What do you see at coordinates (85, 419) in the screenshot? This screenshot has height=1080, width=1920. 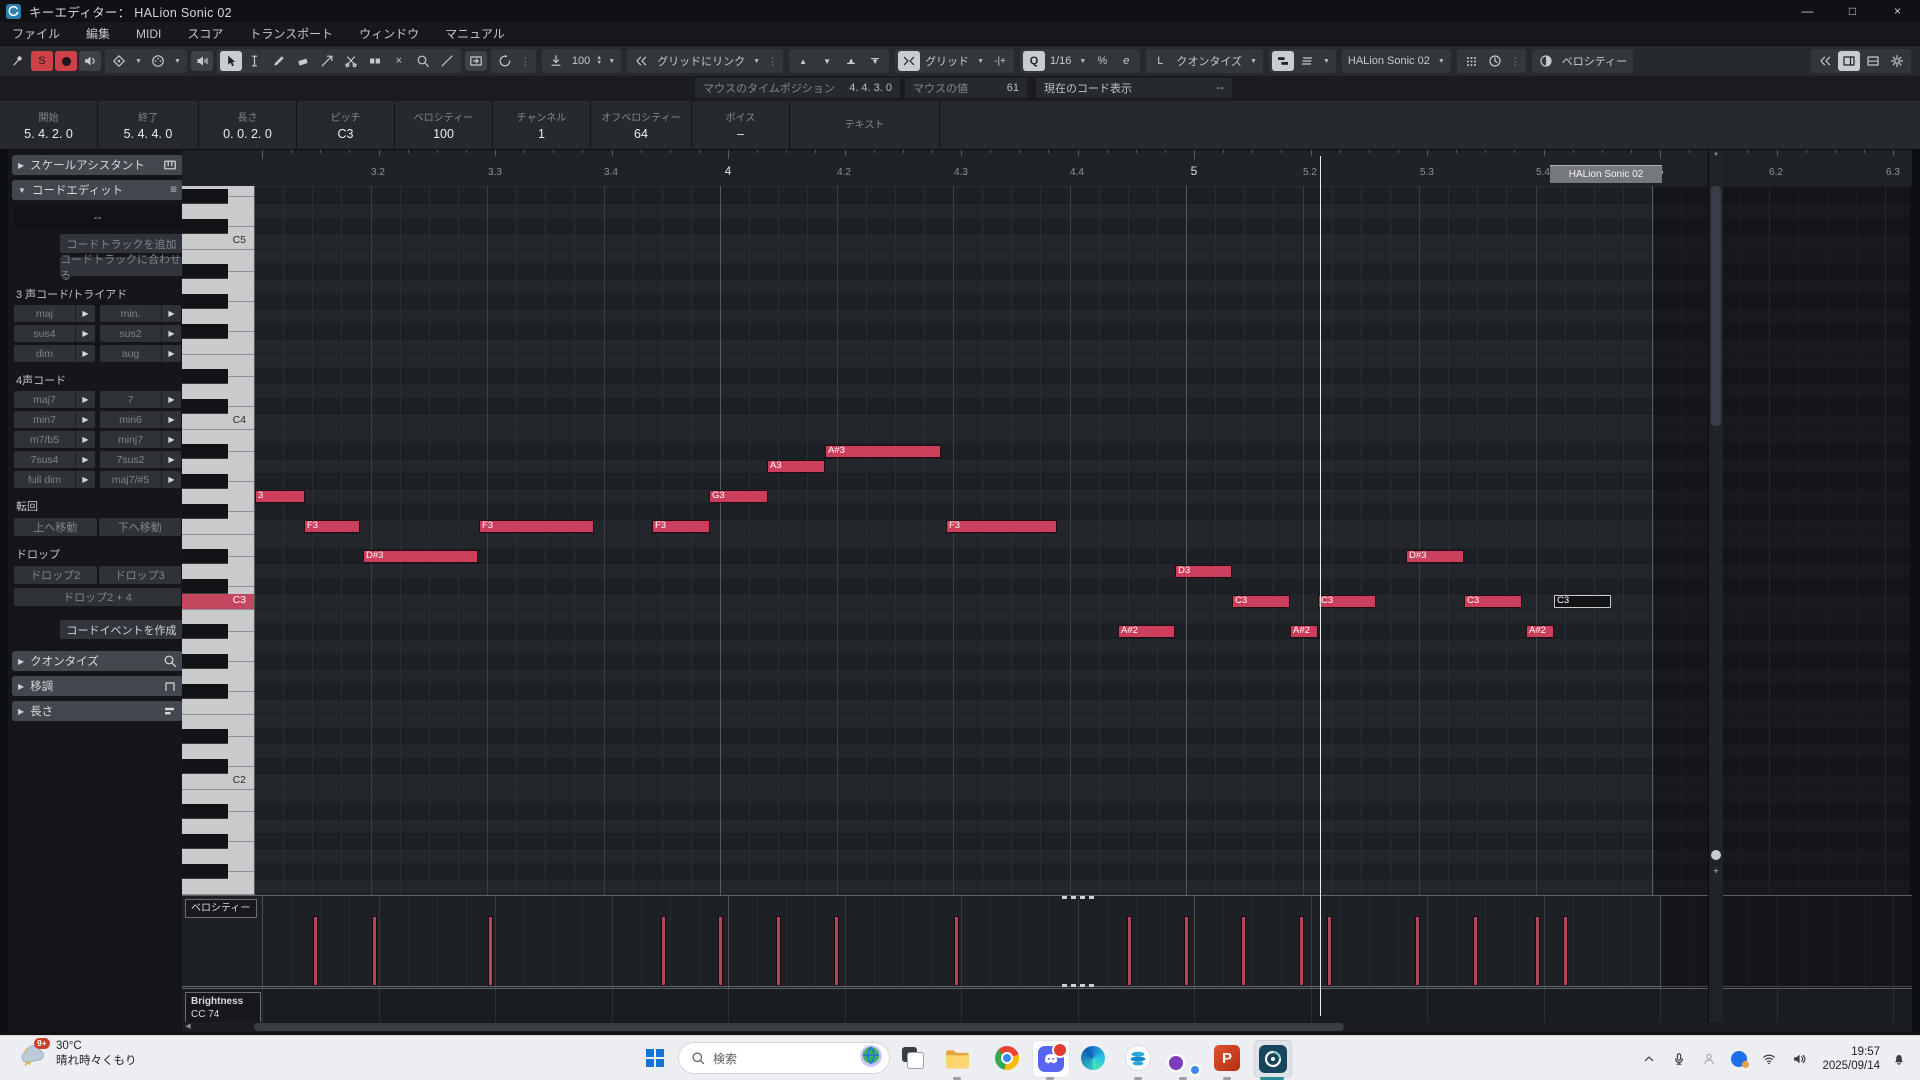 I see `chord-min7-apply-icon: ▶` at bounding box center [85, 419].